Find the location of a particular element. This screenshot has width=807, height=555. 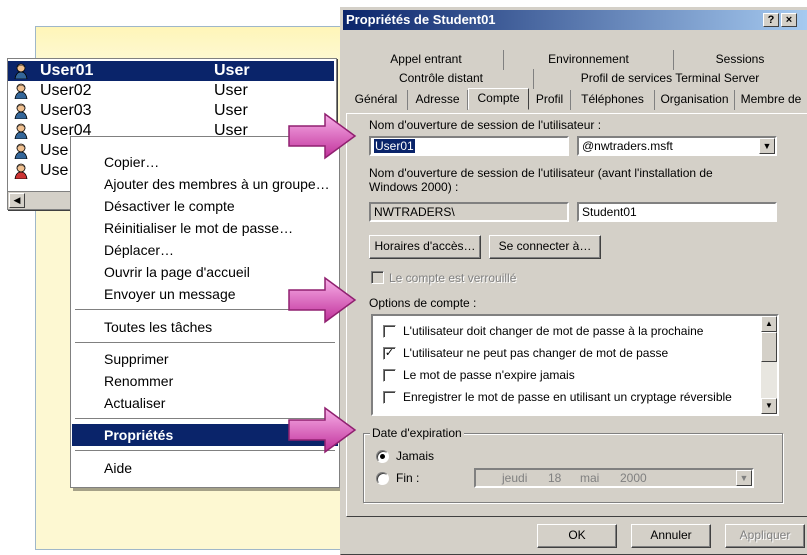

tab-profil-terminal-server: Profil de services Terminal Server is located at coordinates (670, 79).